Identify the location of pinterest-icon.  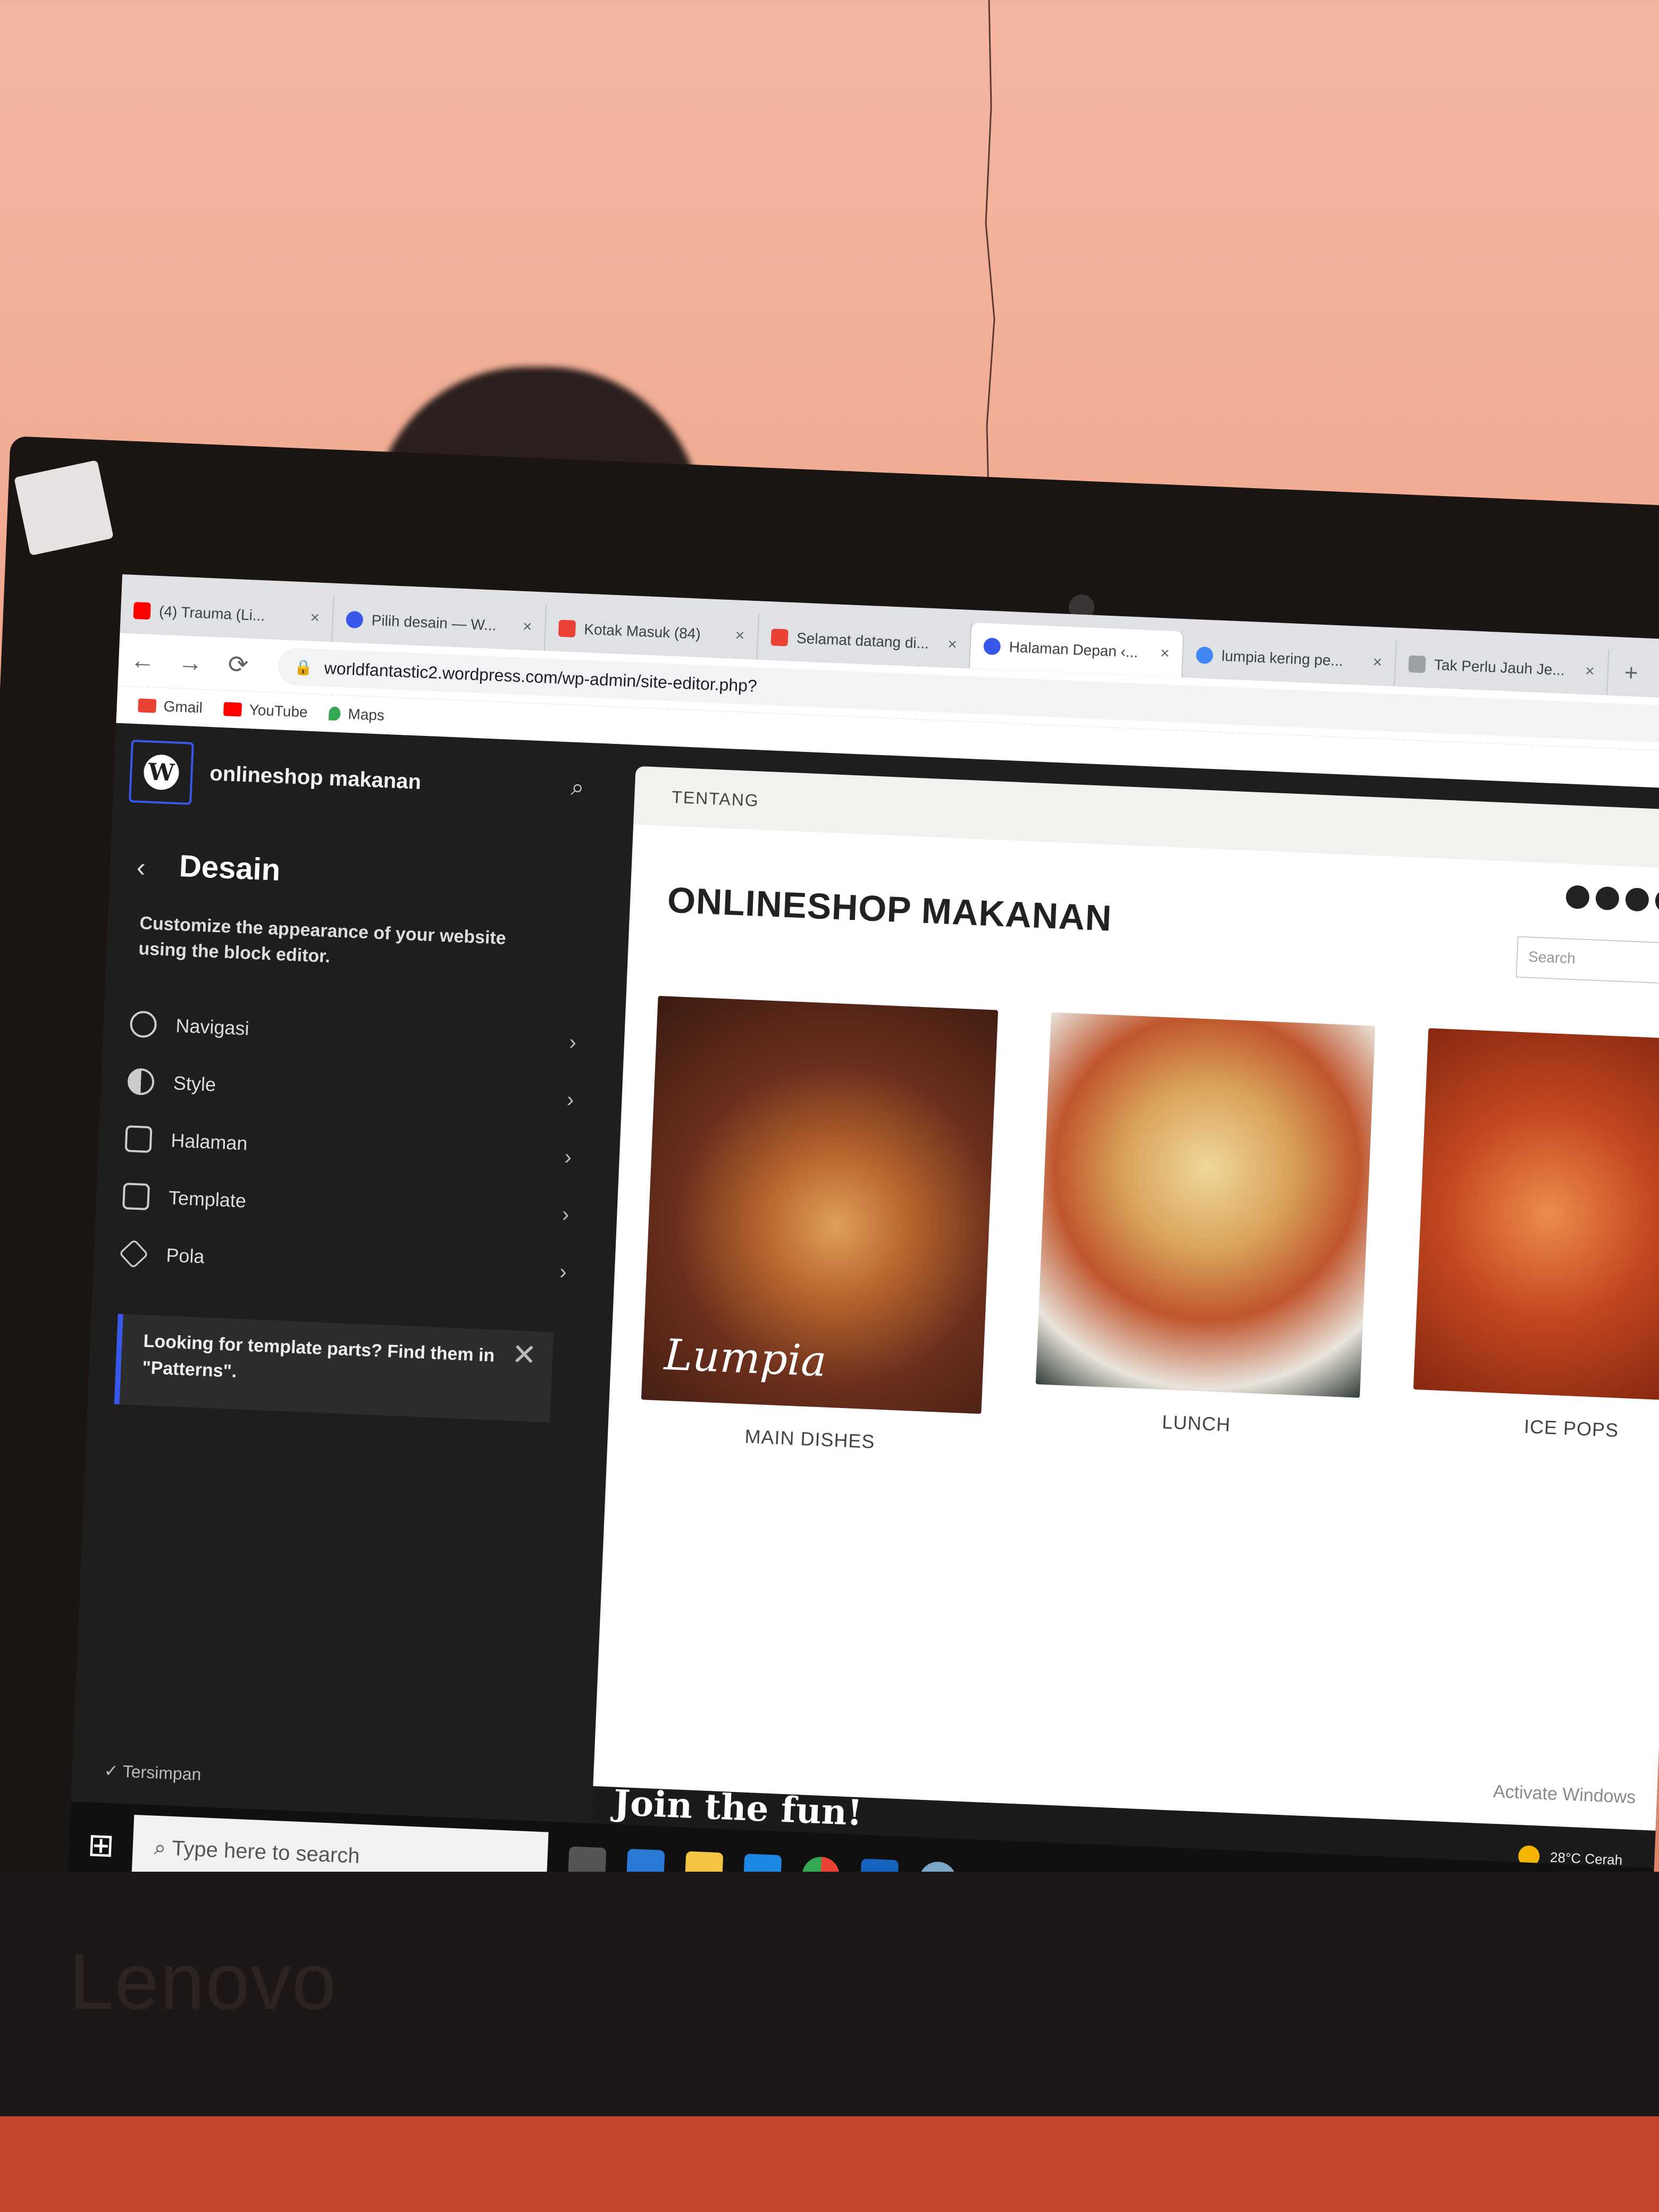
(1656, 901).